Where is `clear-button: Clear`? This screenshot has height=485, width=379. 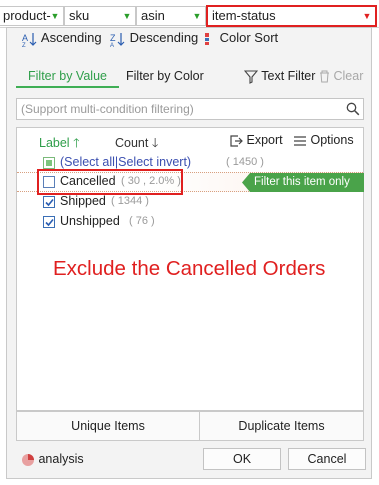 clear-button: Clear is located at coordinates (341, 76).